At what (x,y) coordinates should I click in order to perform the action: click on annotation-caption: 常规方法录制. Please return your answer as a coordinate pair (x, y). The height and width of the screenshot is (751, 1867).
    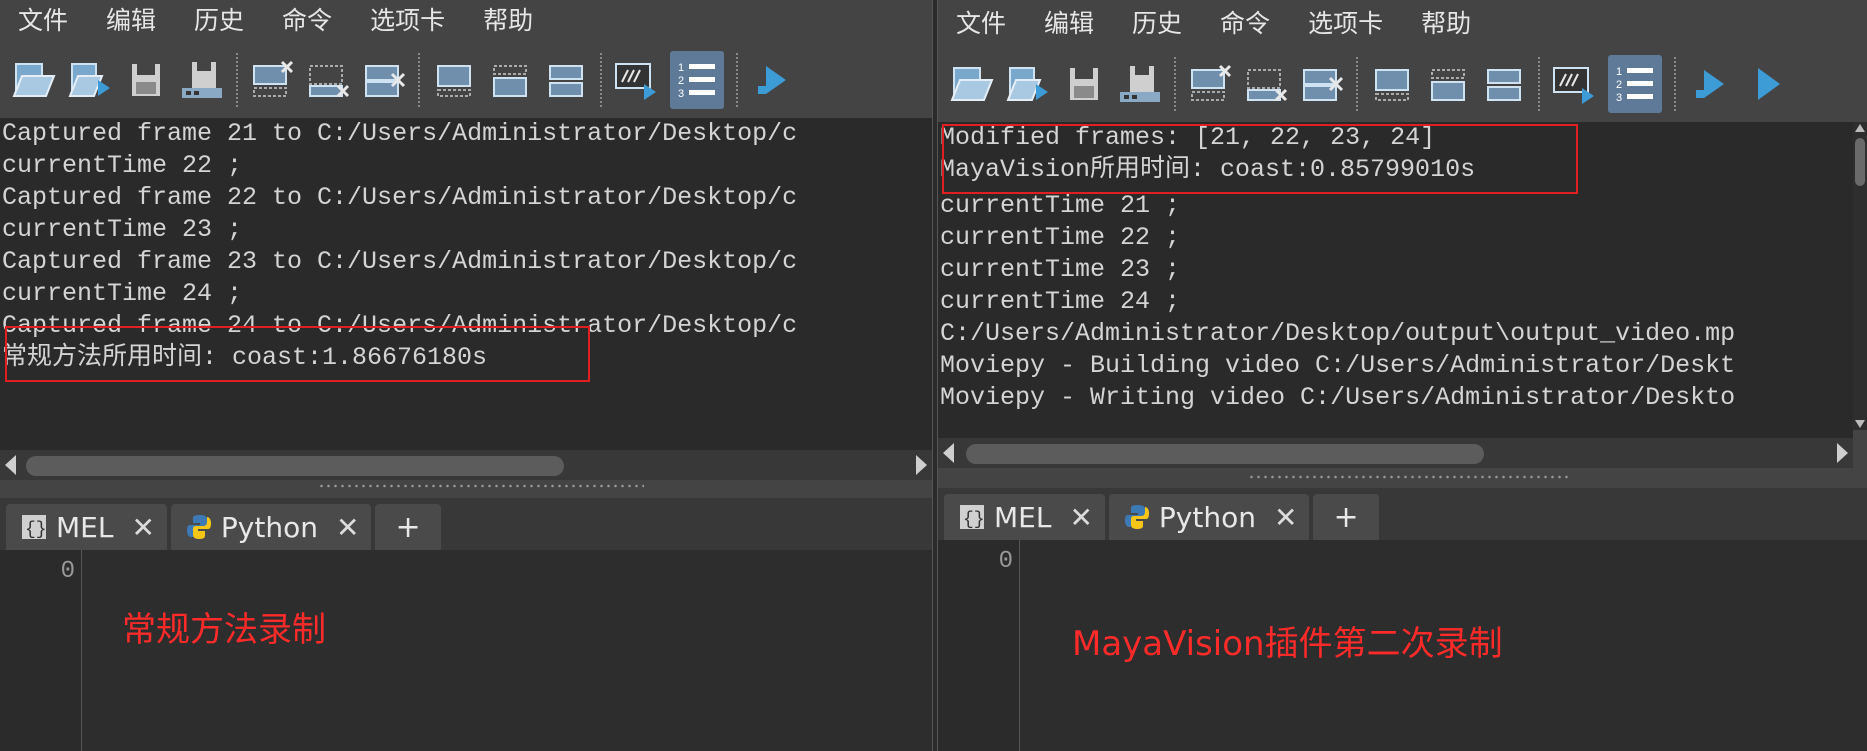
    Looking at the image, I should click on (224, 630).